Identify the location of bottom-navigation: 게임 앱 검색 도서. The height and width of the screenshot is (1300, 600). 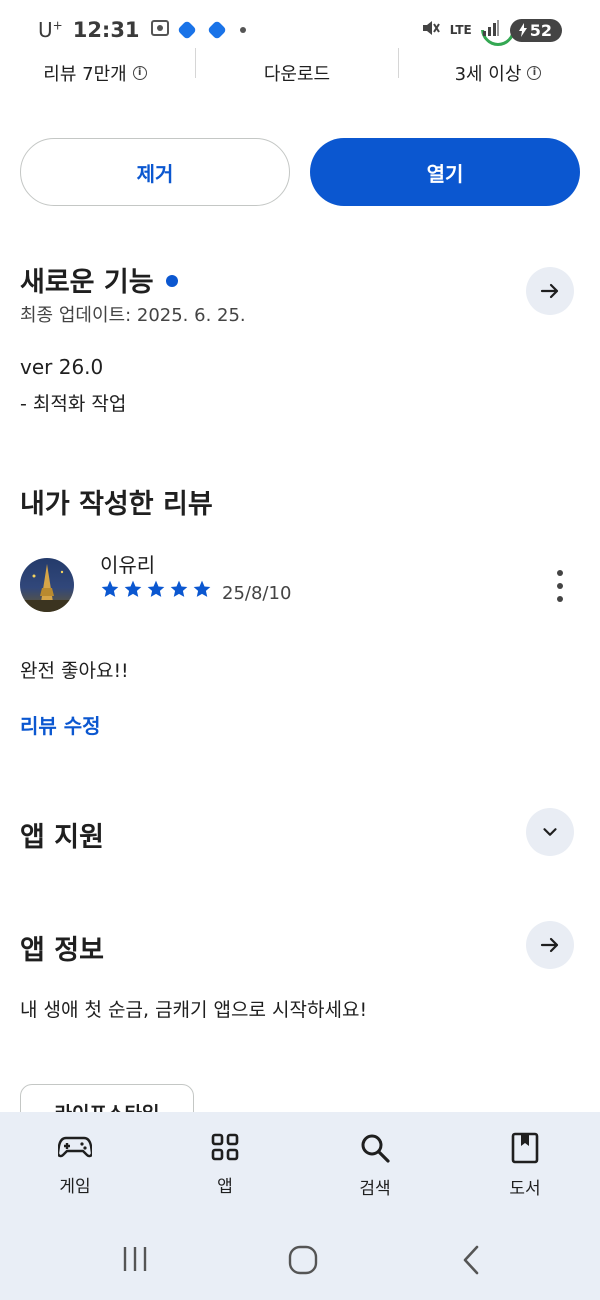
(300, 1168).